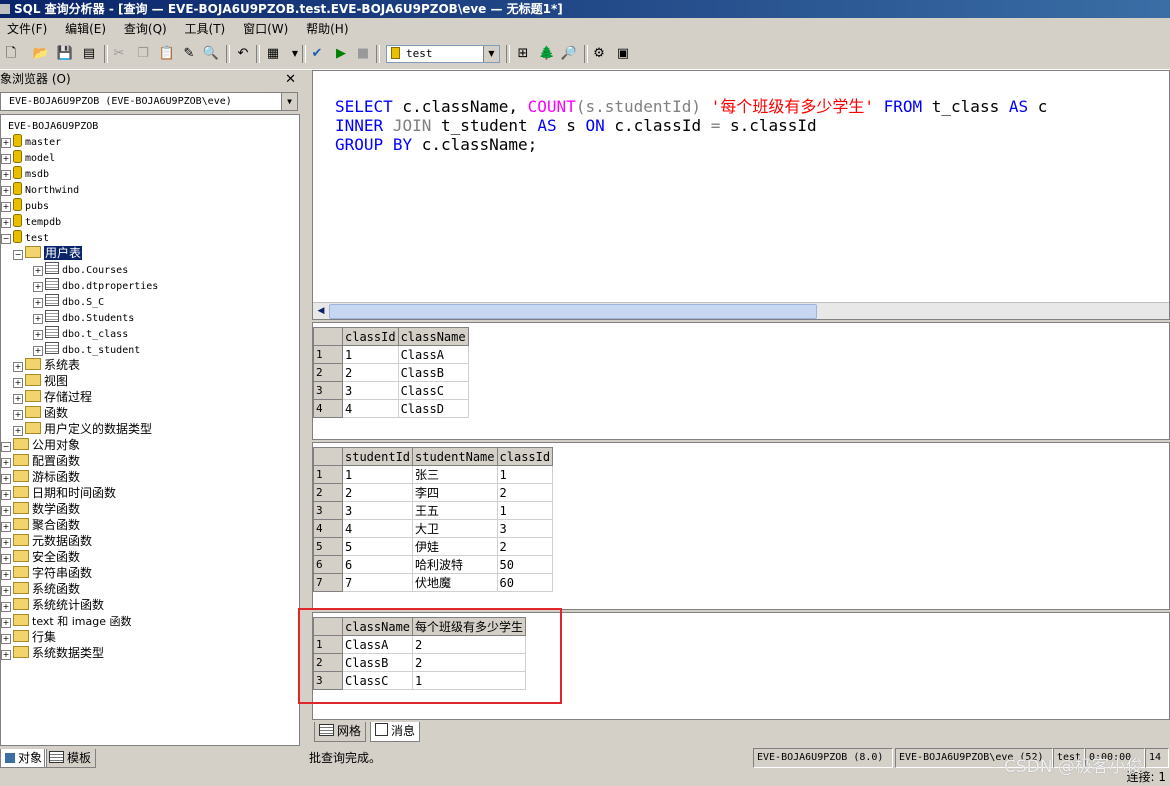 The width and height of the screenshot is (1170, 786). I want to click on tree-folder: + 数学函数, so click(40, 509).